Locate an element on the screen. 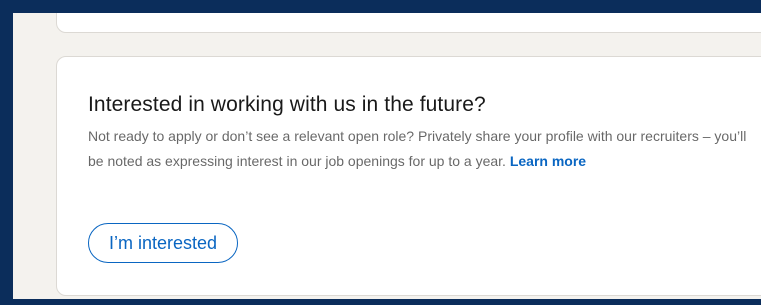 The image size is (761, 305). im-interested-button: I’m interested is located at coordinates (163, 243).